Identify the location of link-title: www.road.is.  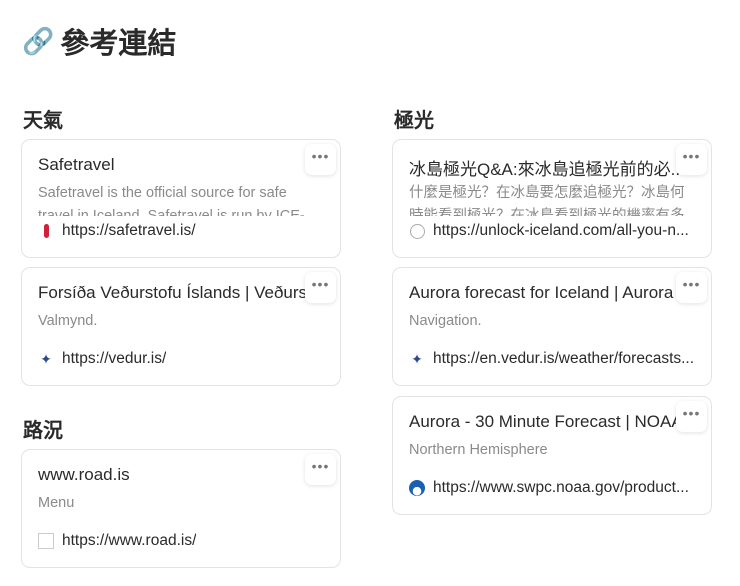
(84, 474).